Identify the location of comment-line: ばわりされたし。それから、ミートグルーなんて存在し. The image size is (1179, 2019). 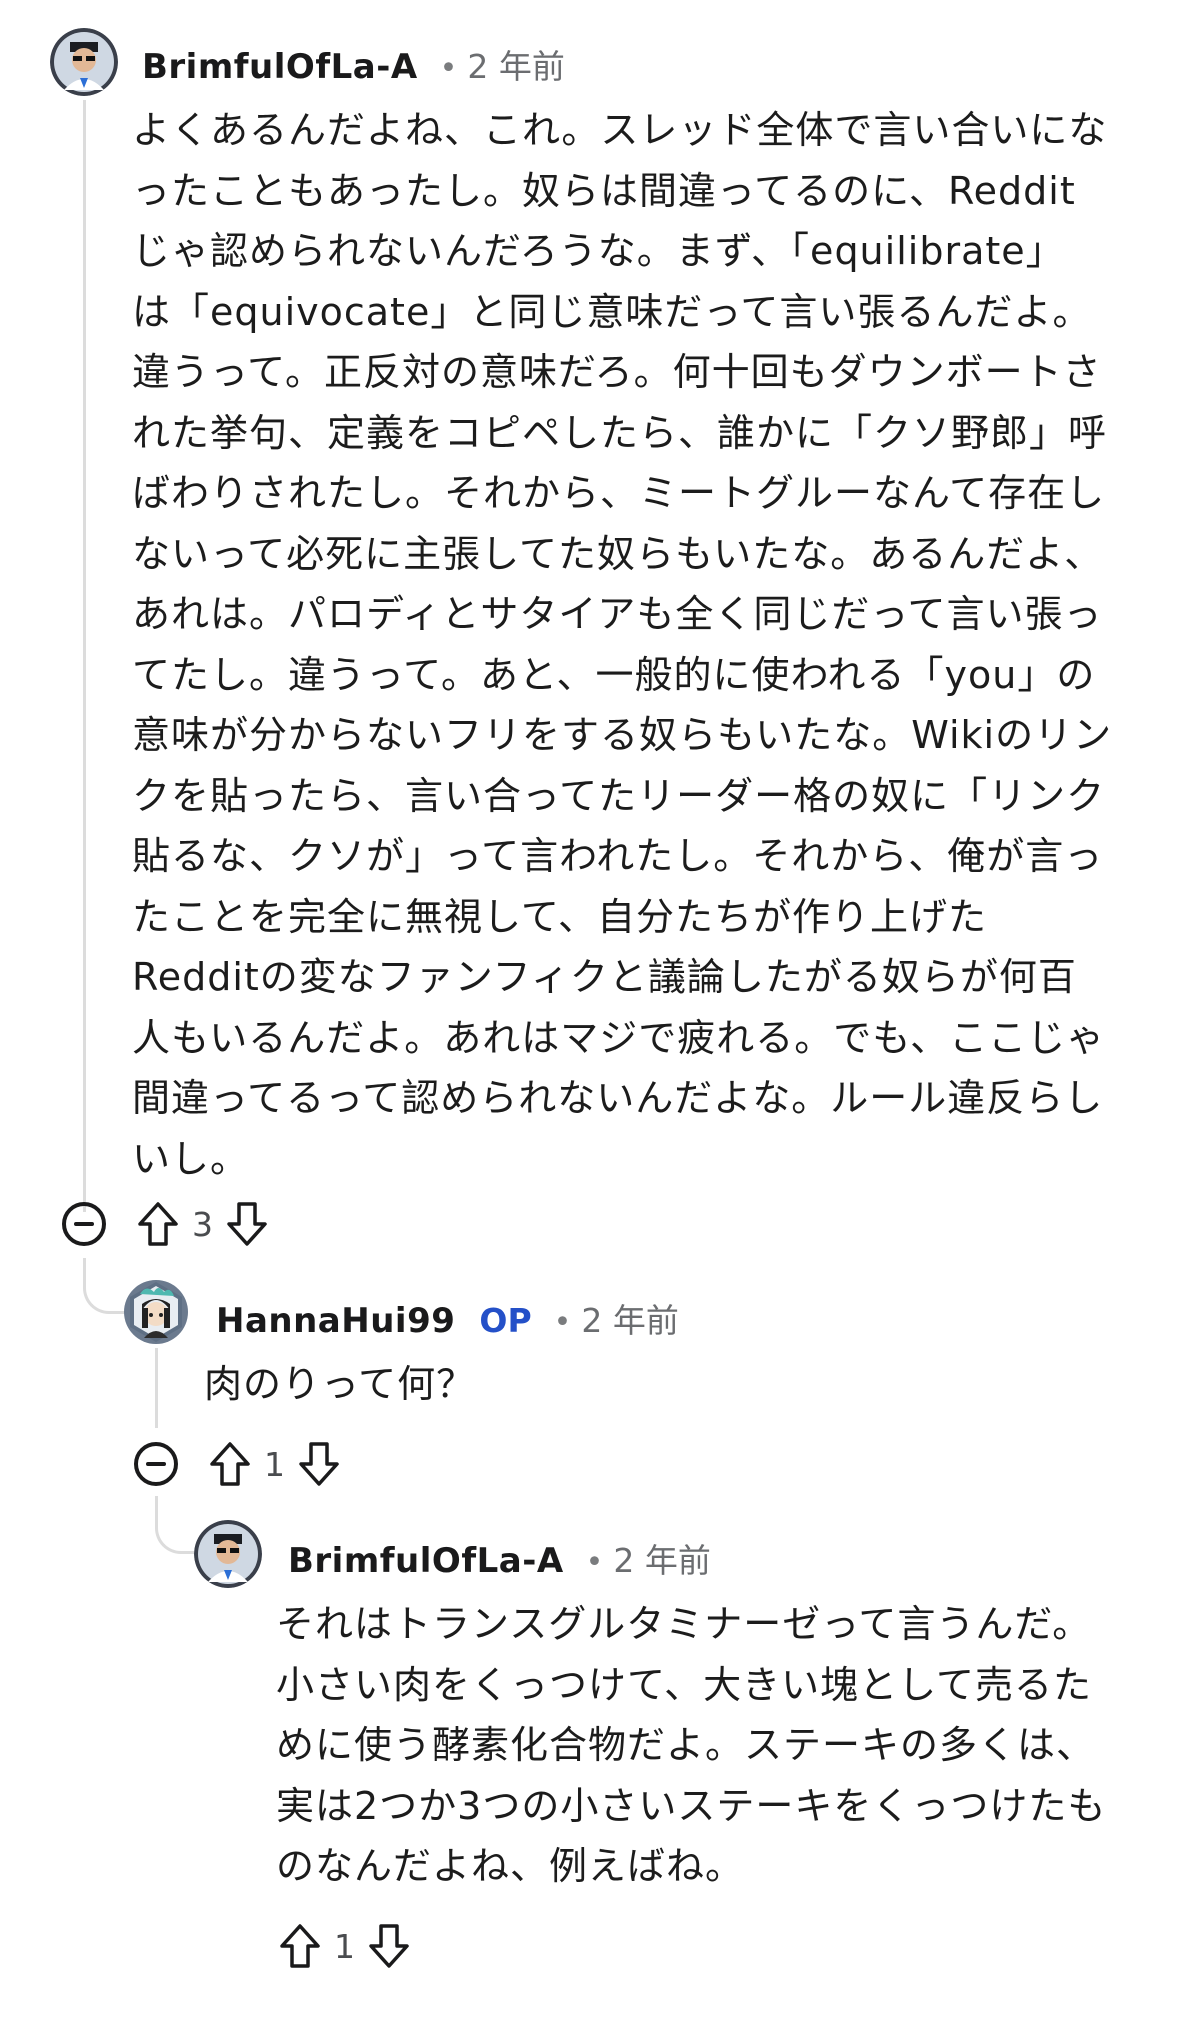
(619, 493).